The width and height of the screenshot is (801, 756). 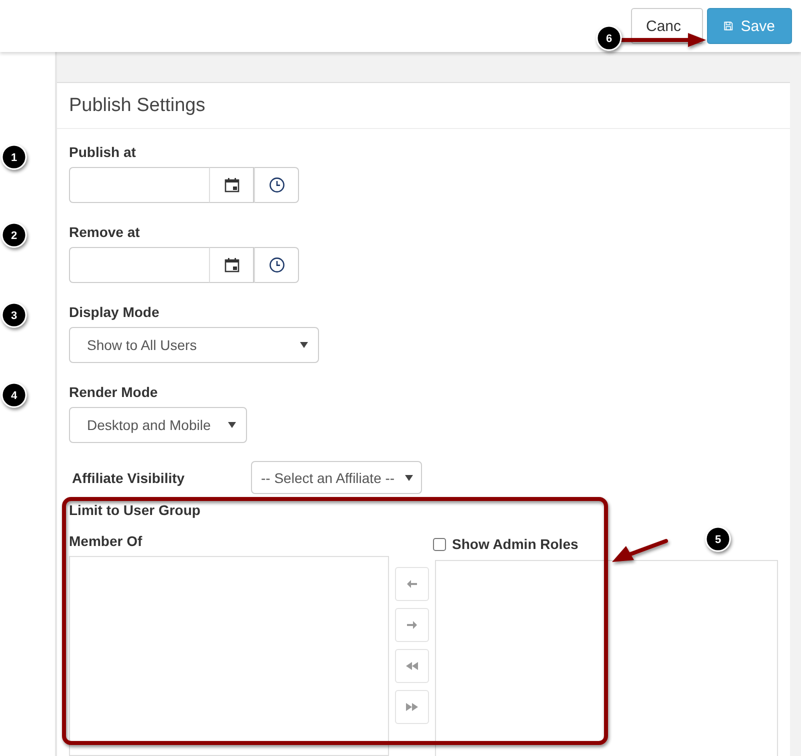 I want to click on move-all-left-button, so click(x=412, y=666).